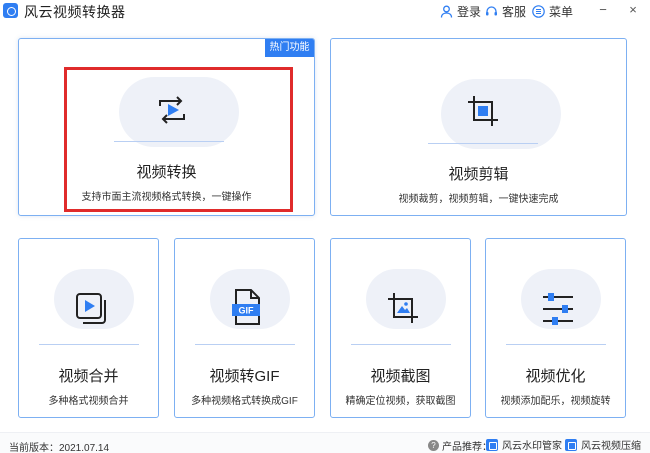 Image resolution: width=650 pixels, height=453 pixels. I want to click on menu-button: 菜单, so click(552, 11).